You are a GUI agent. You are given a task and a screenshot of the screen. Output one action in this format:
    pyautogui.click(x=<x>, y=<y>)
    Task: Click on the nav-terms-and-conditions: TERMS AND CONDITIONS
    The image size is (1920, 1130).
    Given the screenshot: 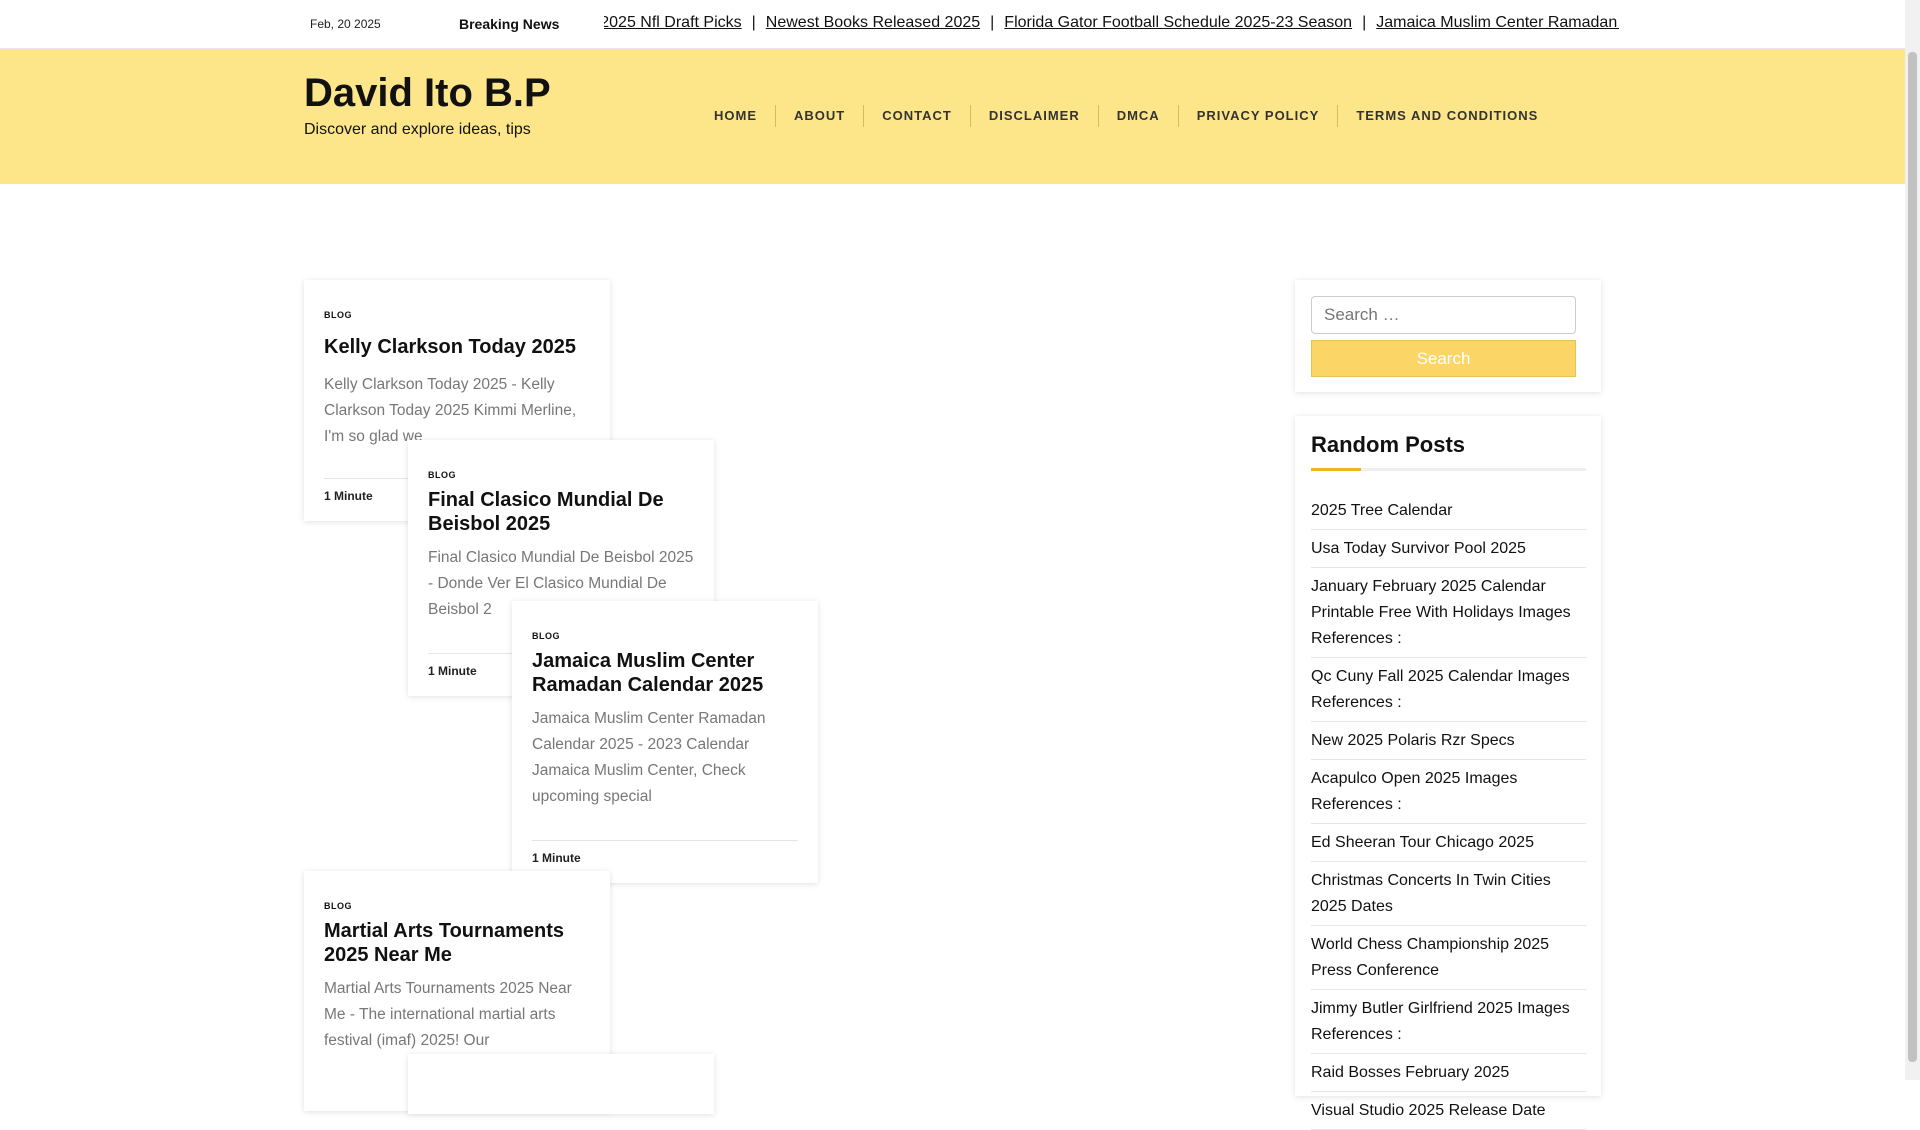 What is the action you would take?
    pyautogui.click(x=1447, y=116)
    